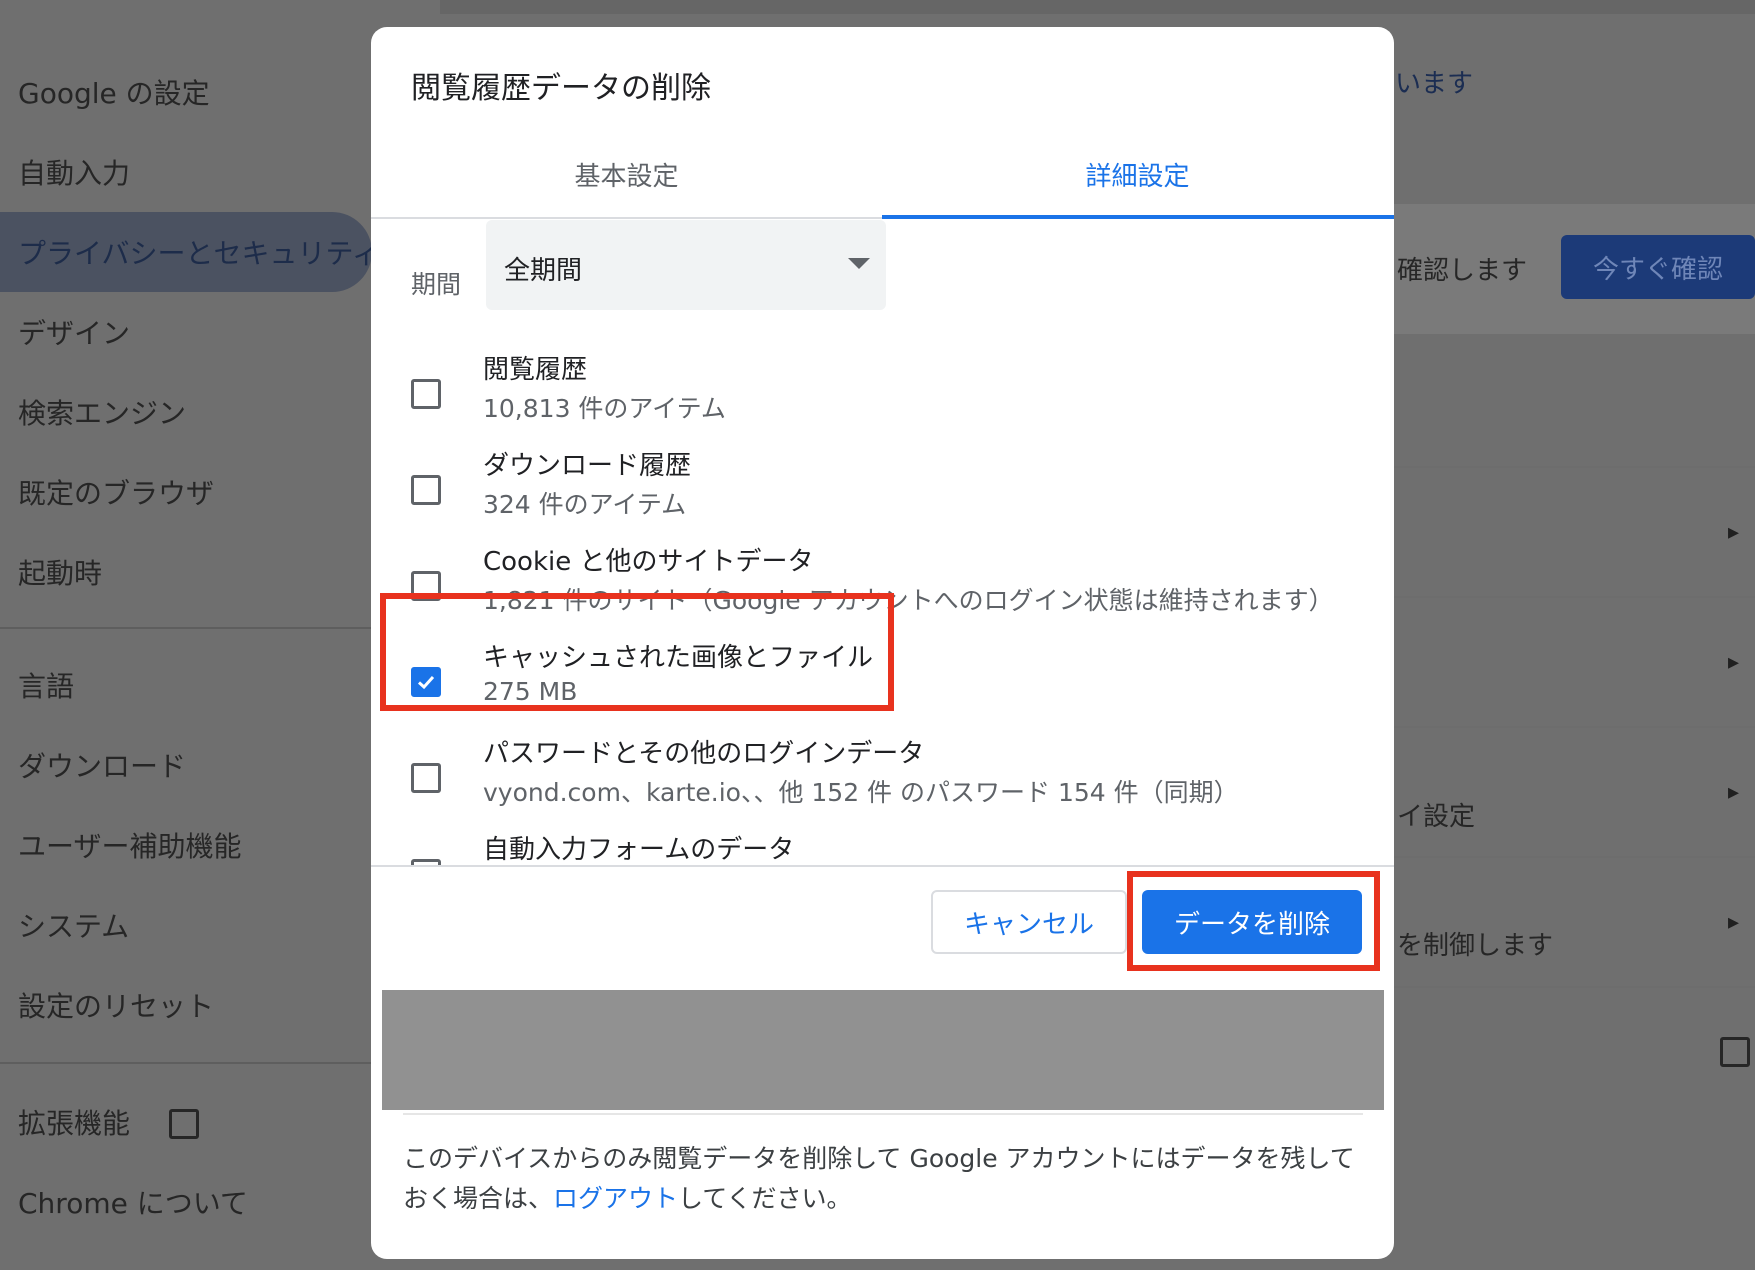 The height and width of the screenshot is (1270, 1755). I want to click on sidebar-item-accessibility: ユーザー補助機能, so click(129, 845).